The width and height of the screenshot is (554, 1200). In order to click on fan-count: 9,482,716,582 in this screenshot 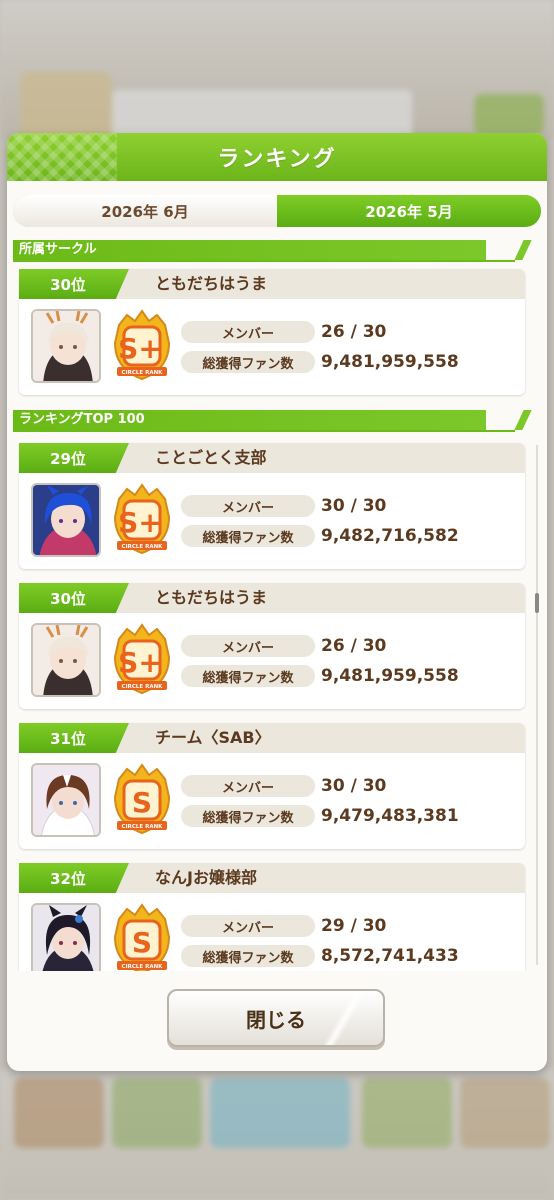, I will do `click(390, 536)`.